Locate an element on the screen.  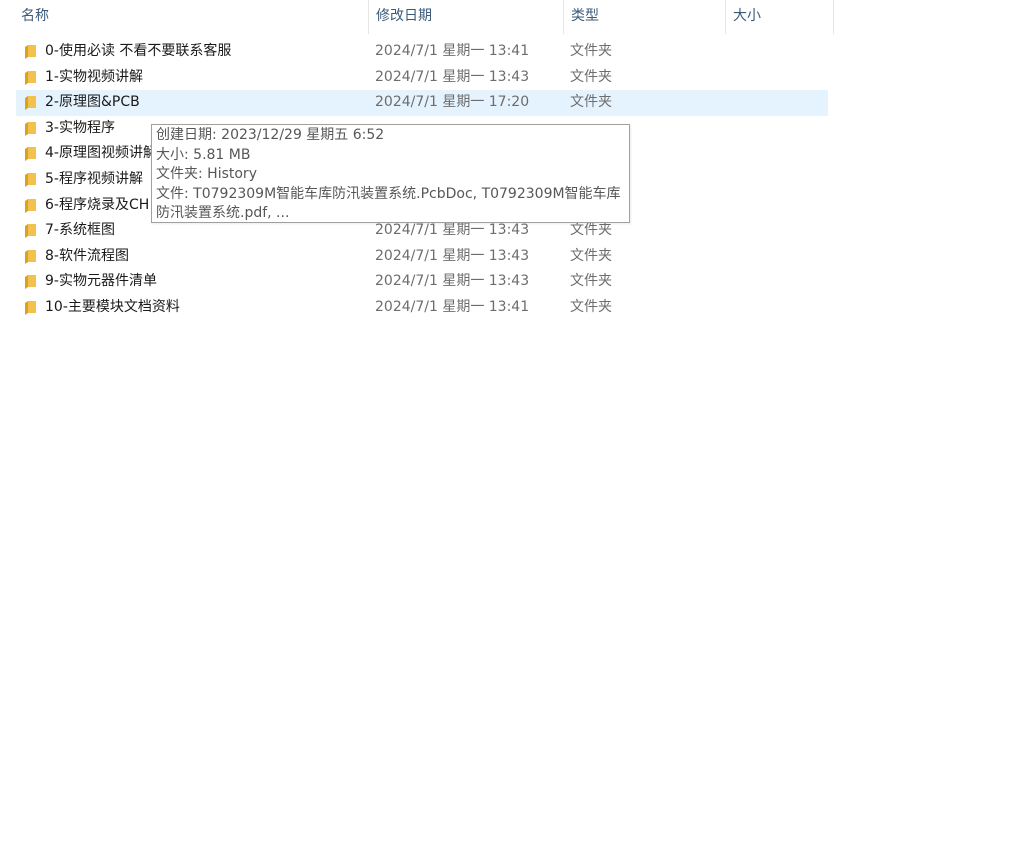
file-row: 10-主要模块文档资料 2024/7/1 星期一 13:41 文件夹 is located at coordinates (422, 308).